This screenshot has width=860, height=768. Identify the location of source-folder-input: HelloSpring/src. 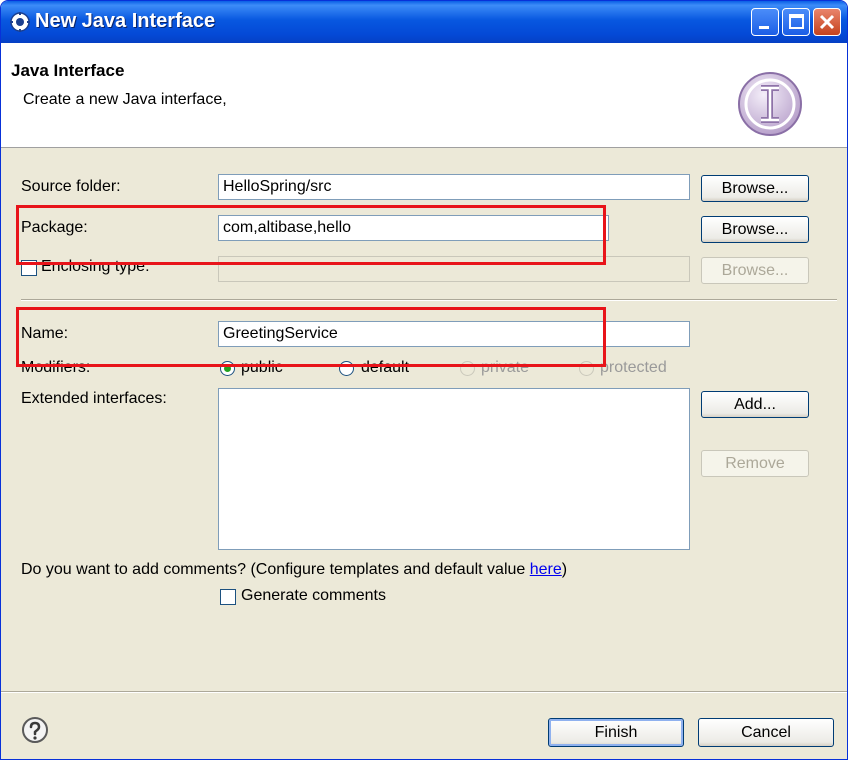
(454, 187).